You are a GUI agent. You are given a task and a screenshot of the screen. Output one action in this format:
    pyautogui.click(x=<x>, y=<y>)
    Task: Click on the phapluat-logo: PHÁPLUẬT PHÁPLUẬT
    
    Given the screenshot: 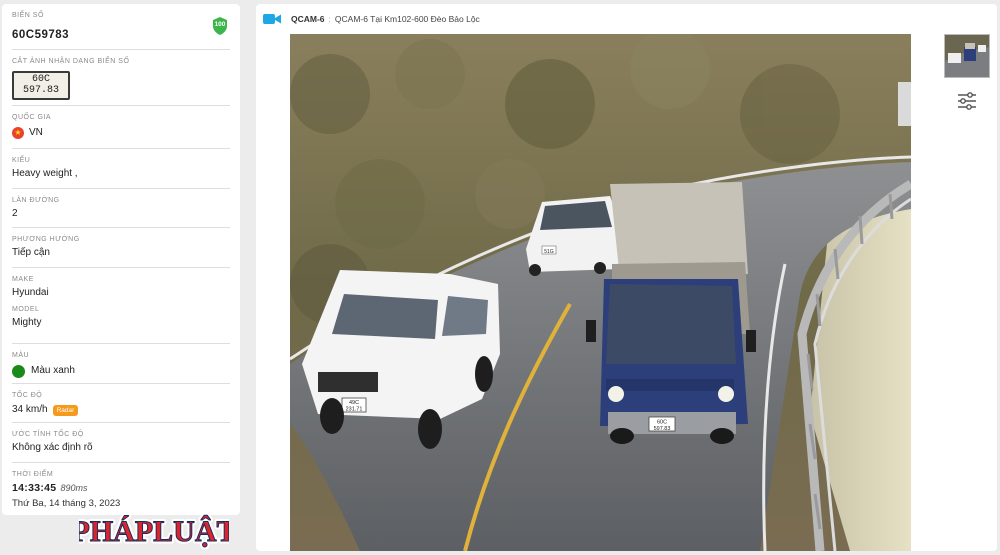 What is the action you would take?
    pyautogui.click(x=154, y=531)
    